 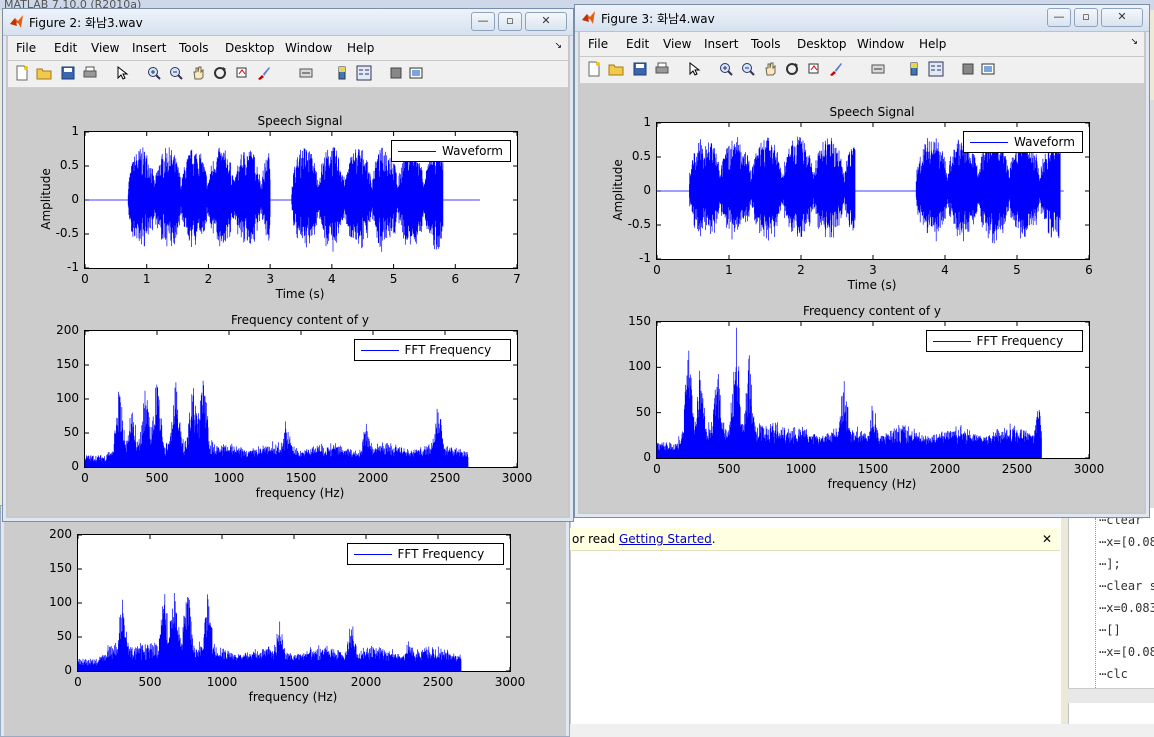 I want to click on axes-title: Speech Signal, so click(x=872, y=112).